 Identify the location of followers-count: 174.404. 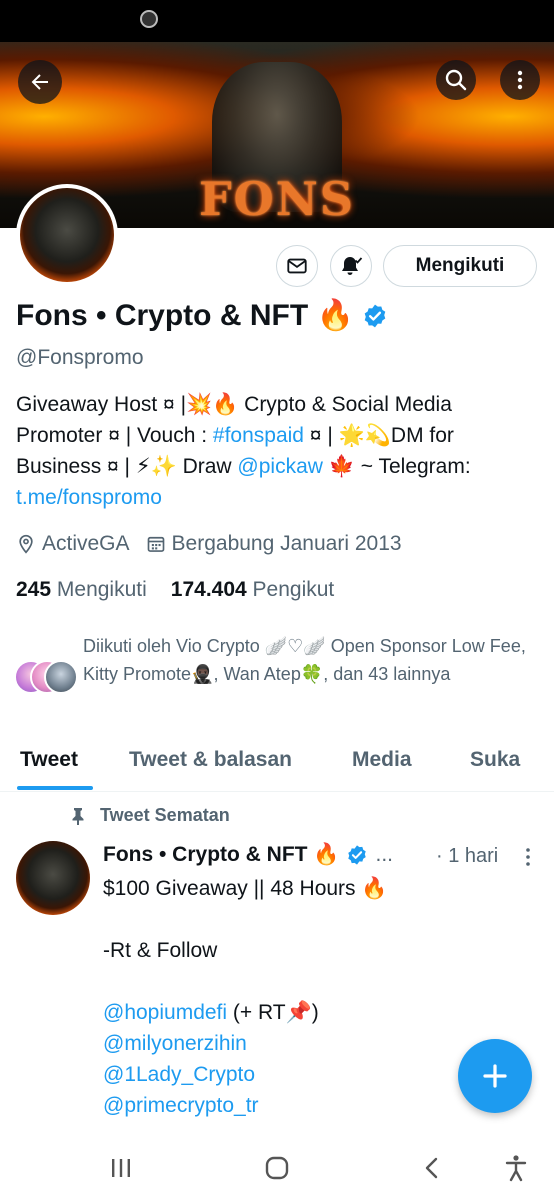
(208, 589).